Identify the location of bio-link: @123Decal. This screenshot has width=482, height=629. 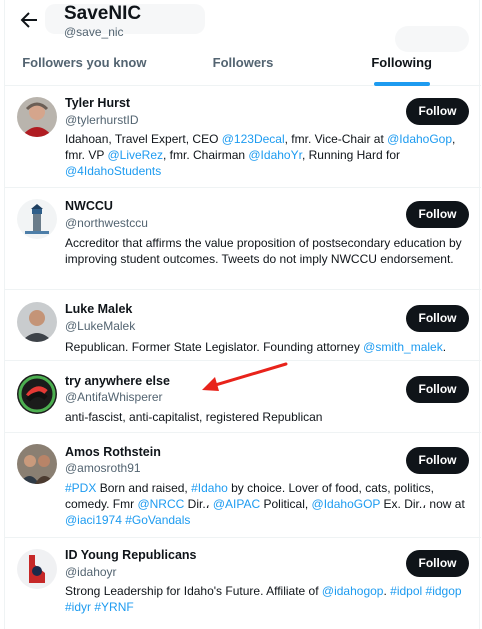
(253, 139).